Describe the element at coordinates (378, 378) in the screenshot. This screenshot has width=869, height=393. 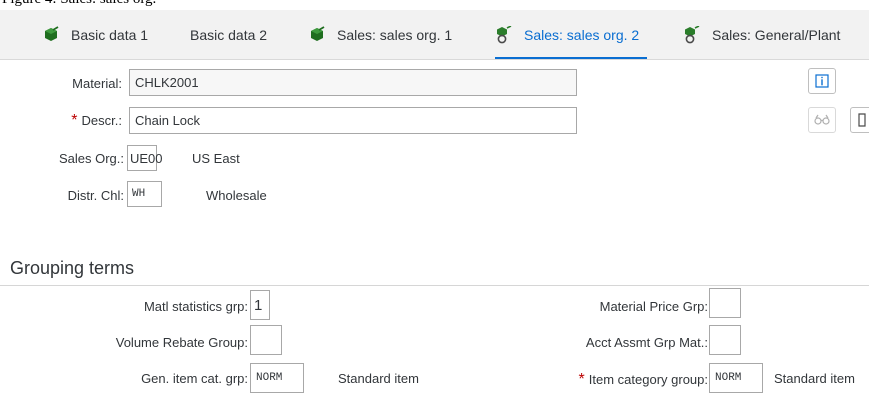
I see `gen-item-cat-description: Standard item` at that location.